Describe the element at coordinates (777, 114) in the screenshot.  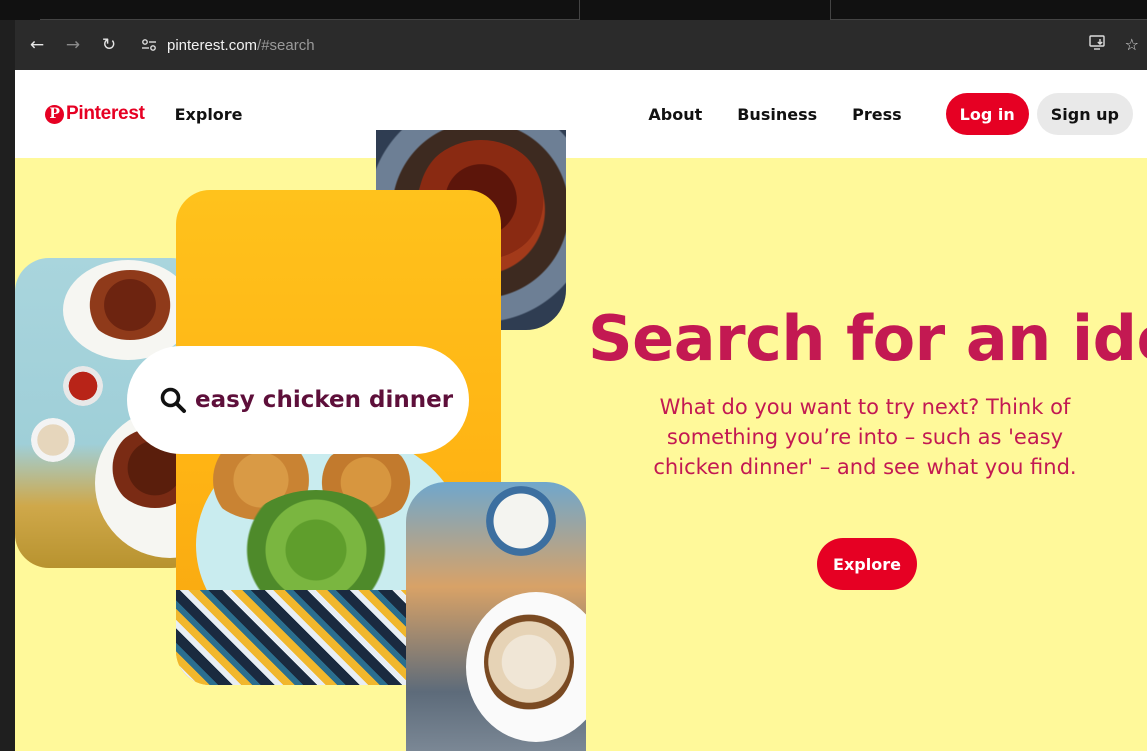
I see `nav-business-link: Business` at that location.